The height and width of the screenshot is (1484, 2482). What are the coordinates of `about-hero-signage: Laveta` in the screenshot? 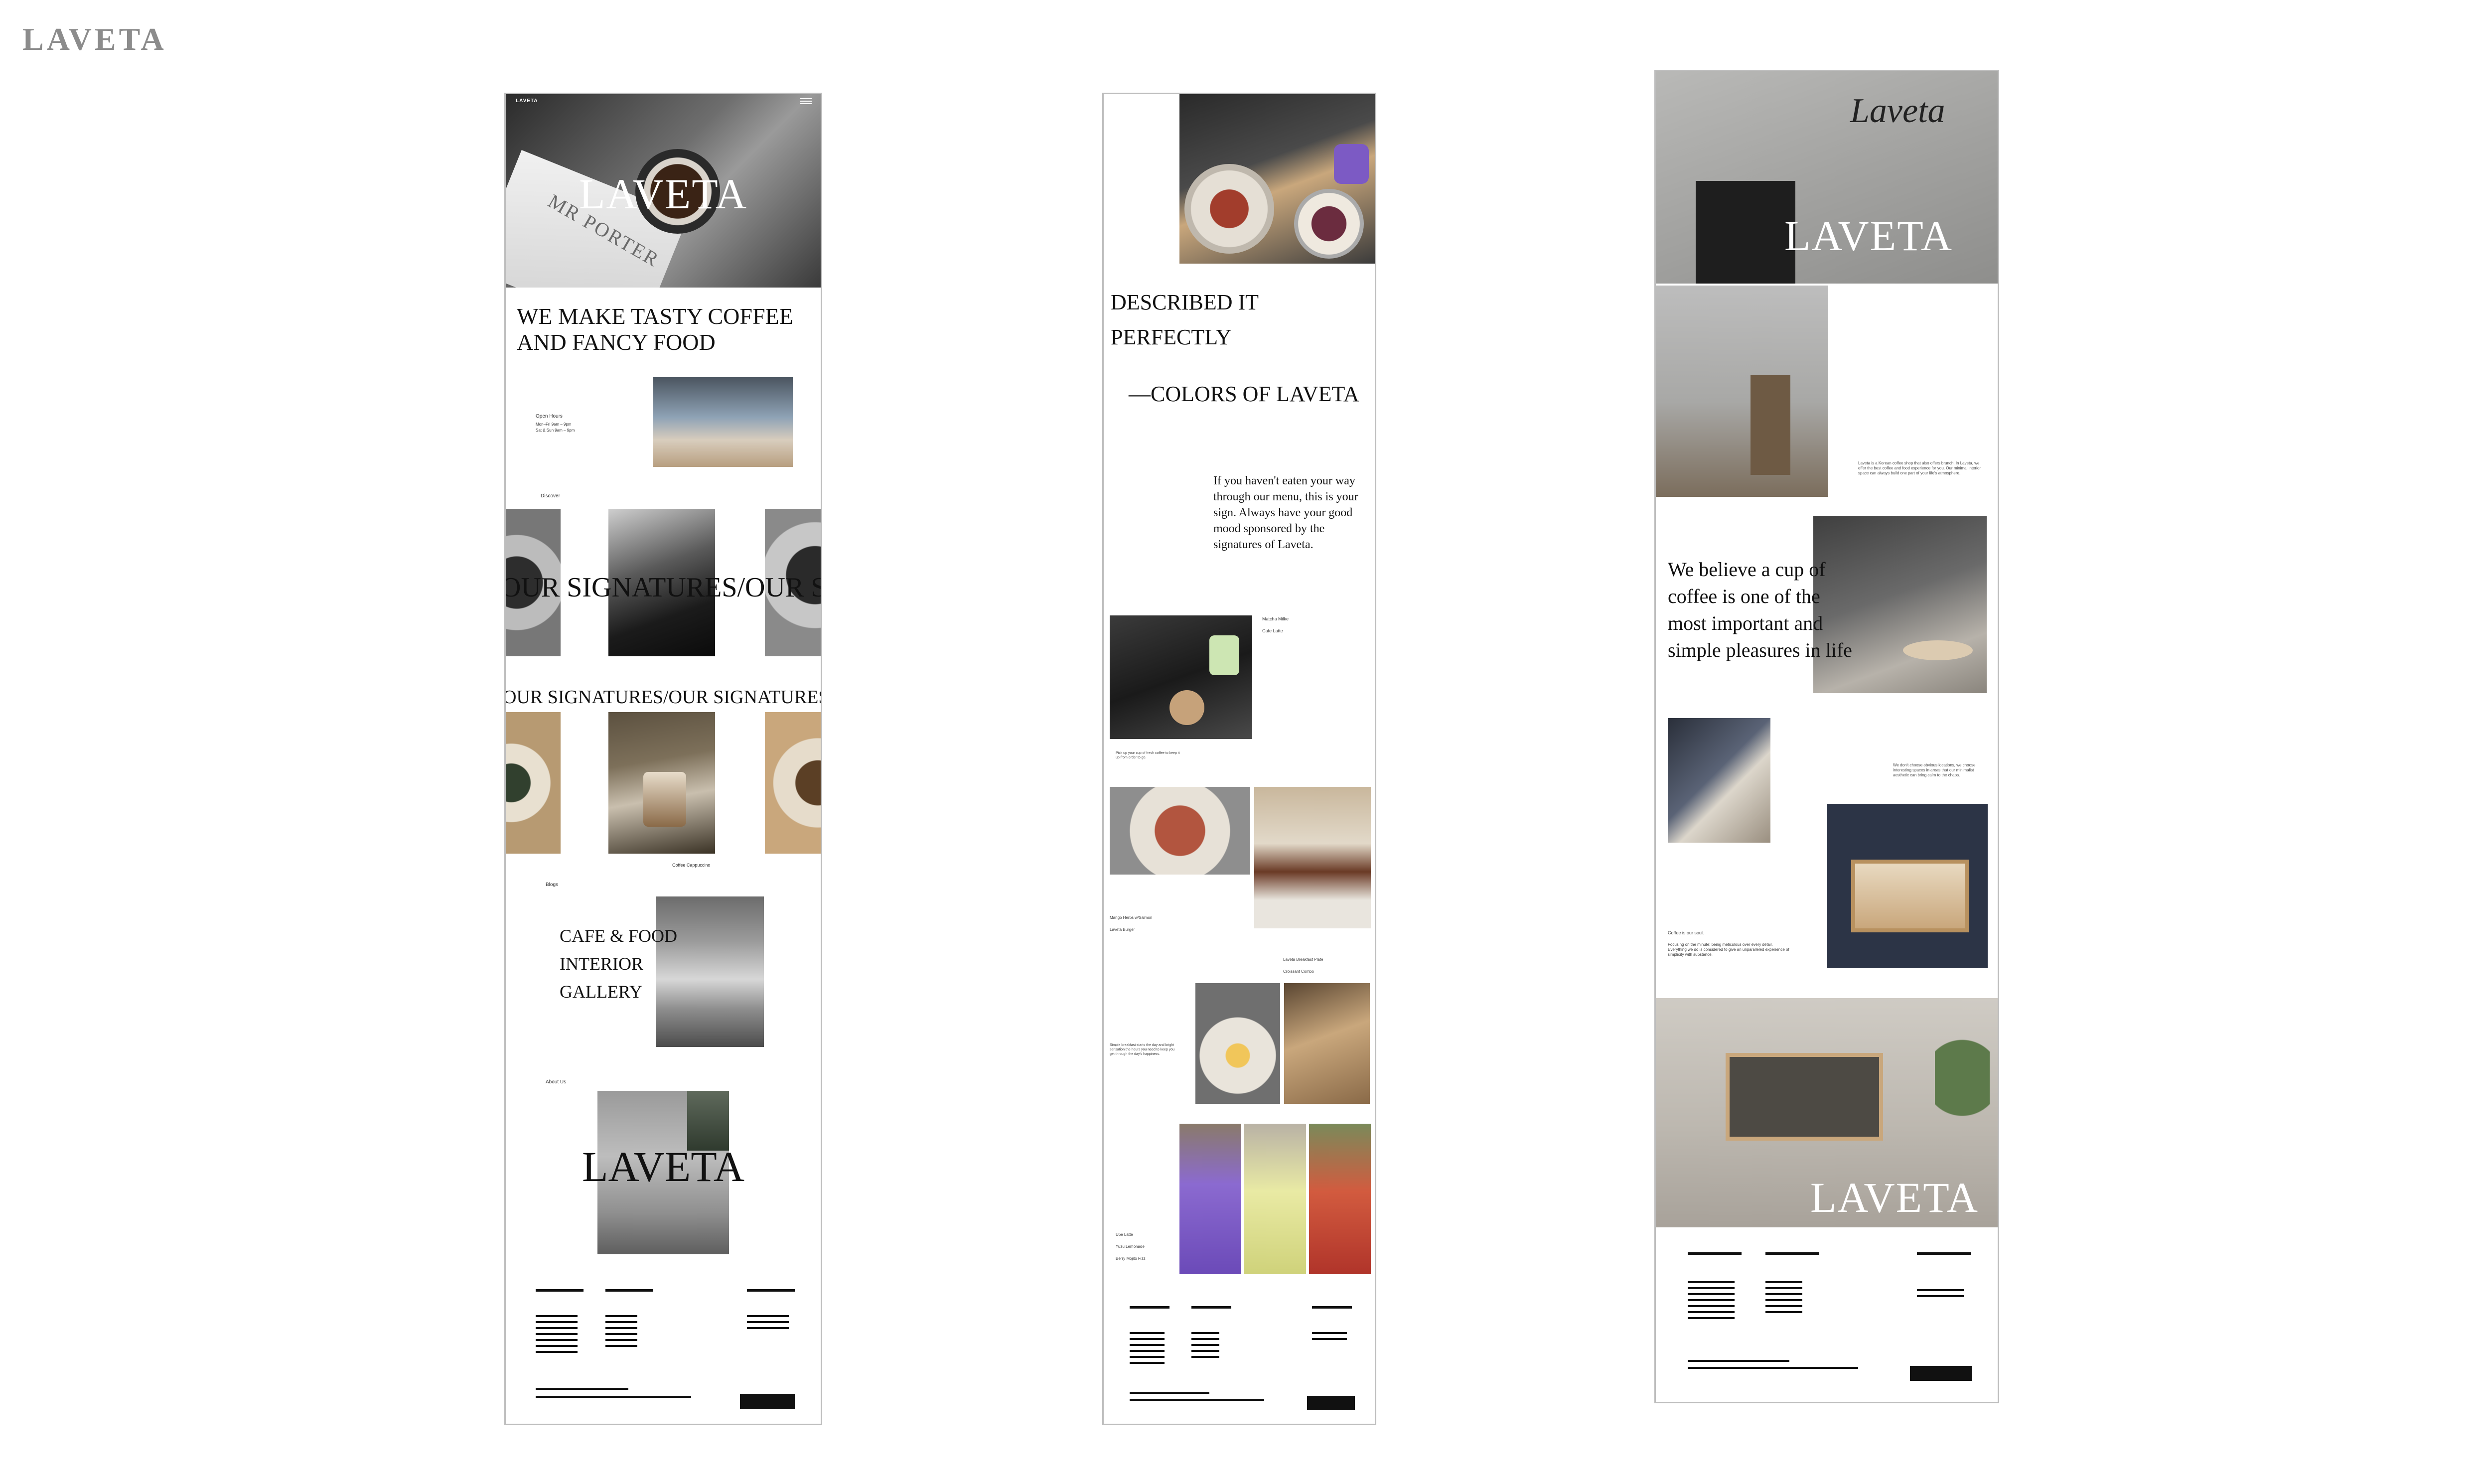 It's located at (1897, 111).